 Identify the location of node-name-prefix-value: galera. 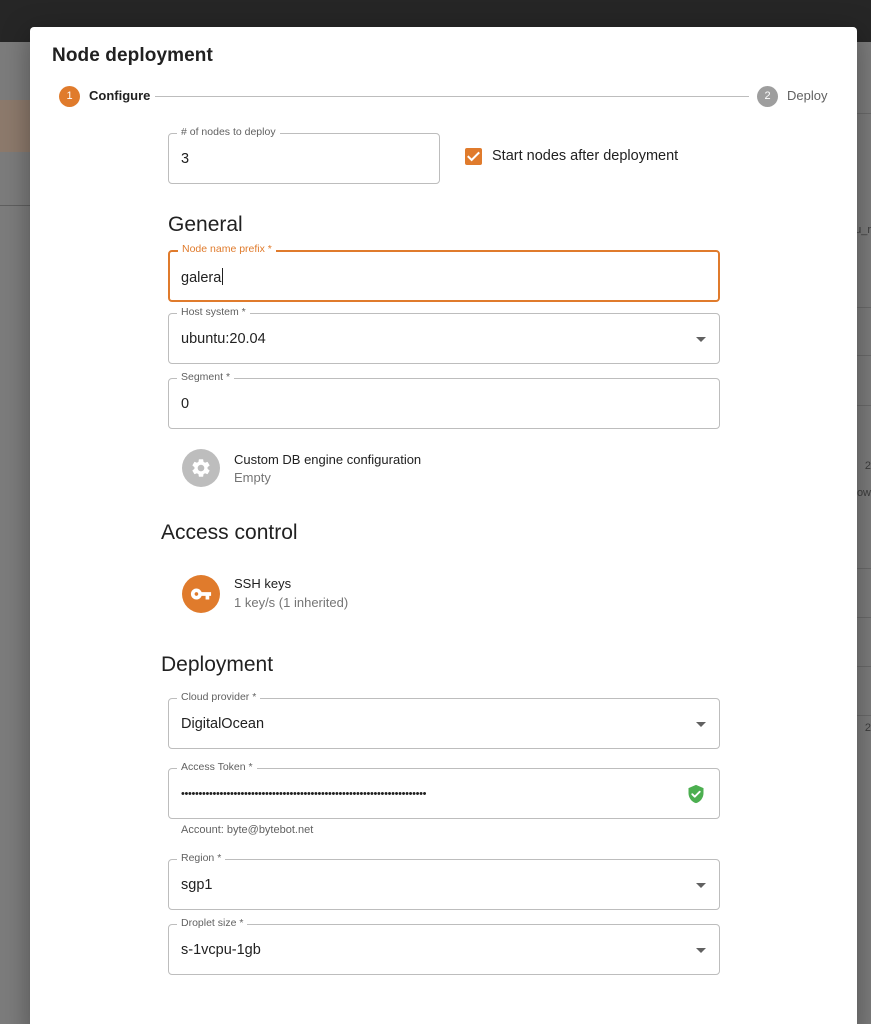
(201, 278).